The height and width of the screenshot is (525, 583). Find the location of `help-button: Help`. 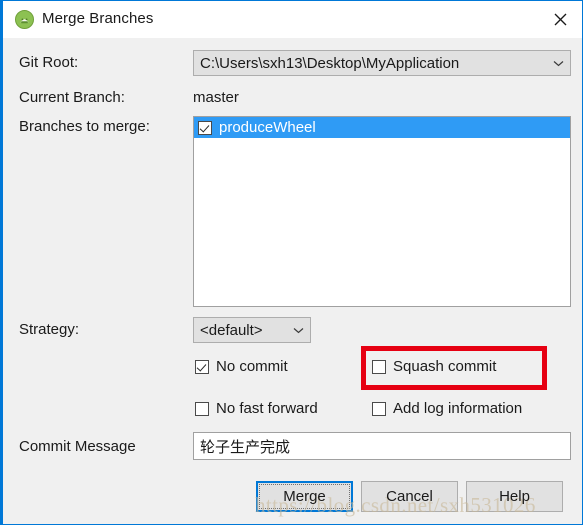

help-button: Help is located at coordinates (514, 496).